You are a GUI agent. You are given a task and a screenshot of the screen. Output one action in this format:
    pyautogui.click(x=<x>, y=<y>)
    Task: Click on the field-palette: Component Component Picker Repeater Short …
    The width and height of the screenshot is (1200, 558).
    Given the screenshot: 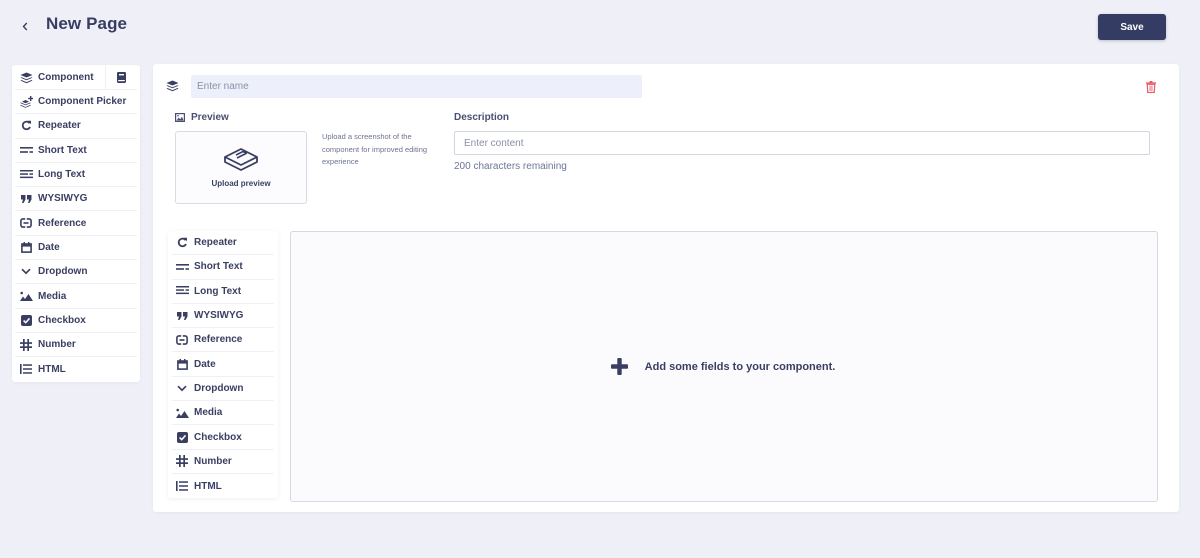 What is the action you would take?
    pyautogui.click(x=76, y=223)
    